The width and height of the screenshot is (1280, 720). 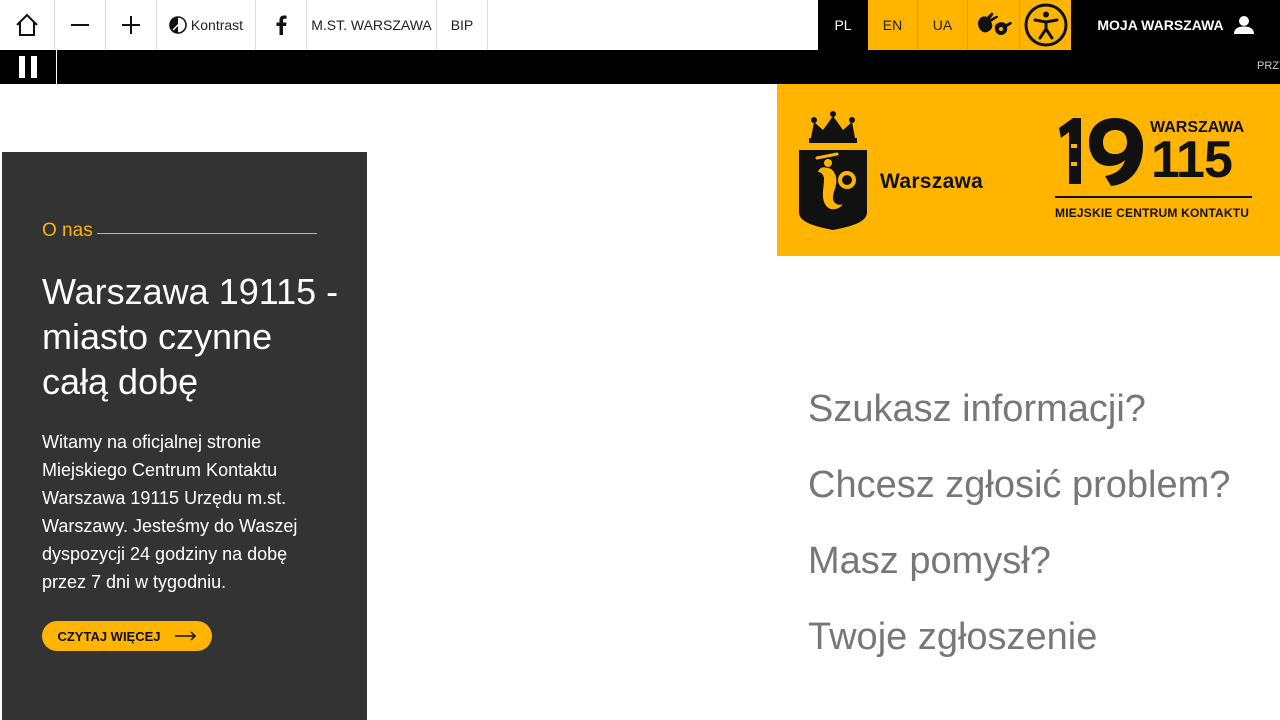 I want to click on facebook-icon, so click(x=281, y=25).